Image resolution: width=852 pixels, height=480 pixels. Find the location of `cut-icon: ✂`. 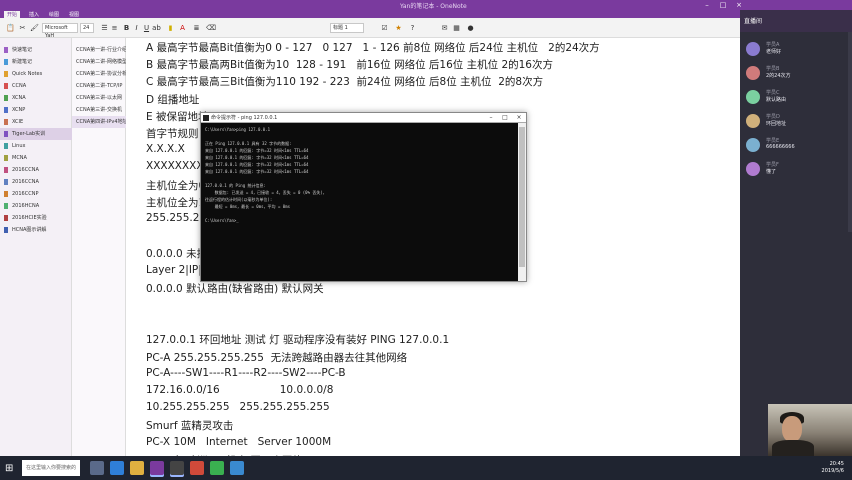

cut-icon: ✂ is located at coordinates (22, 28).